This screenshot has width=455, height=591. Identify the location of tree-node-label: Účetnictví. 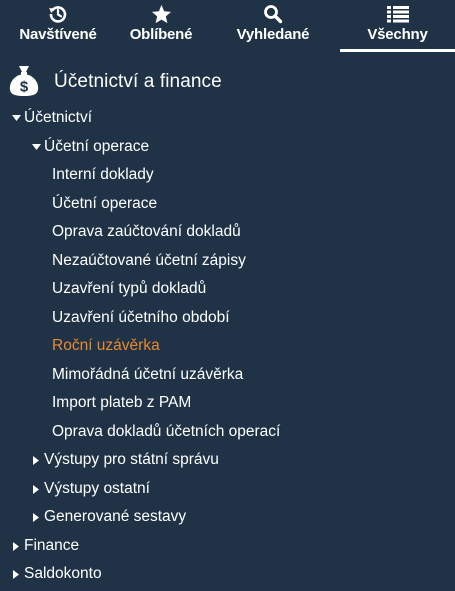
(58, 117).